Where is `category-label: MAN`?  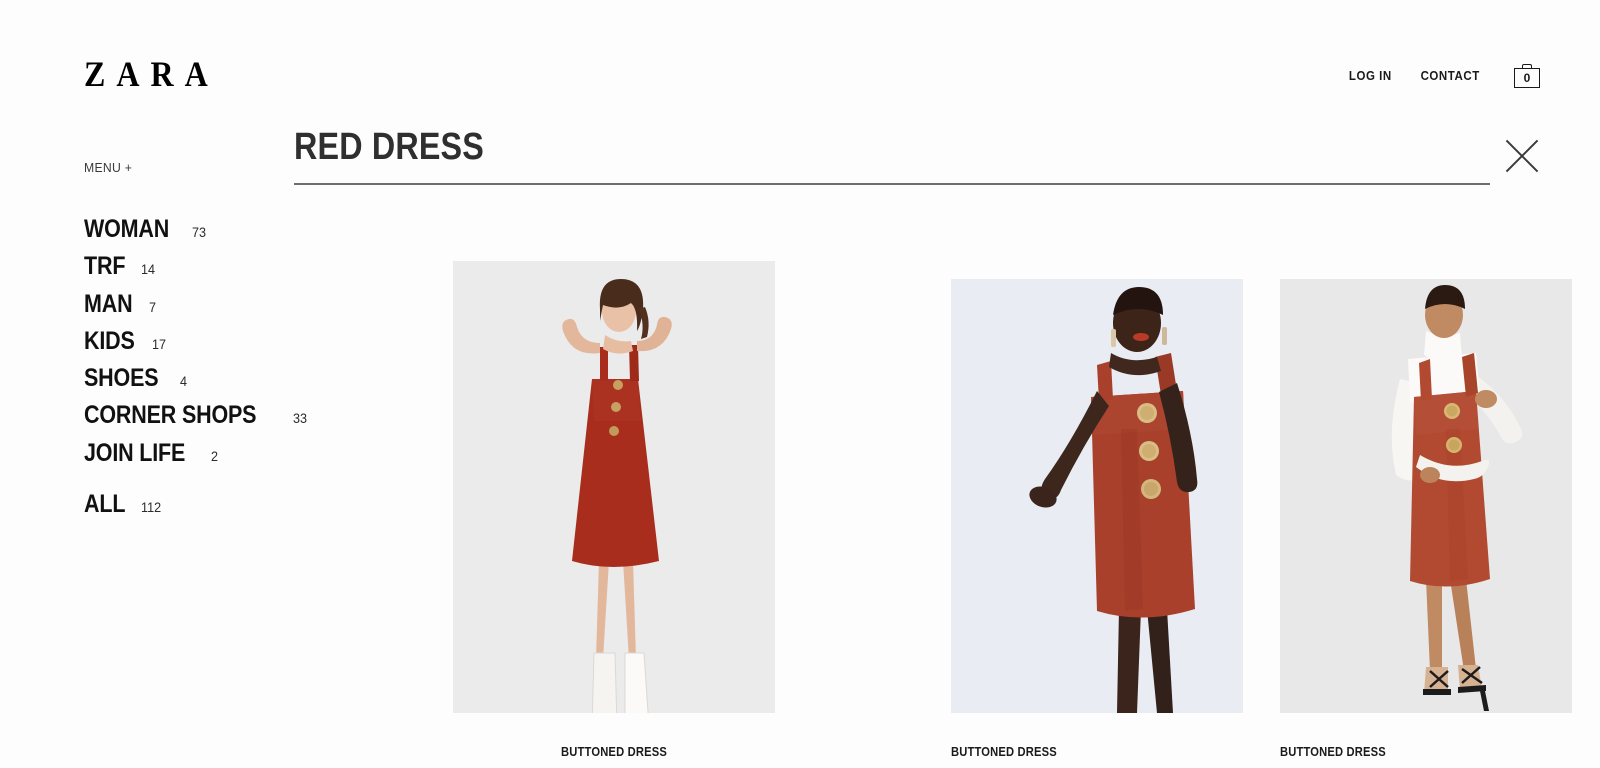 category-label: MAN is located at coordinates (108, 303).